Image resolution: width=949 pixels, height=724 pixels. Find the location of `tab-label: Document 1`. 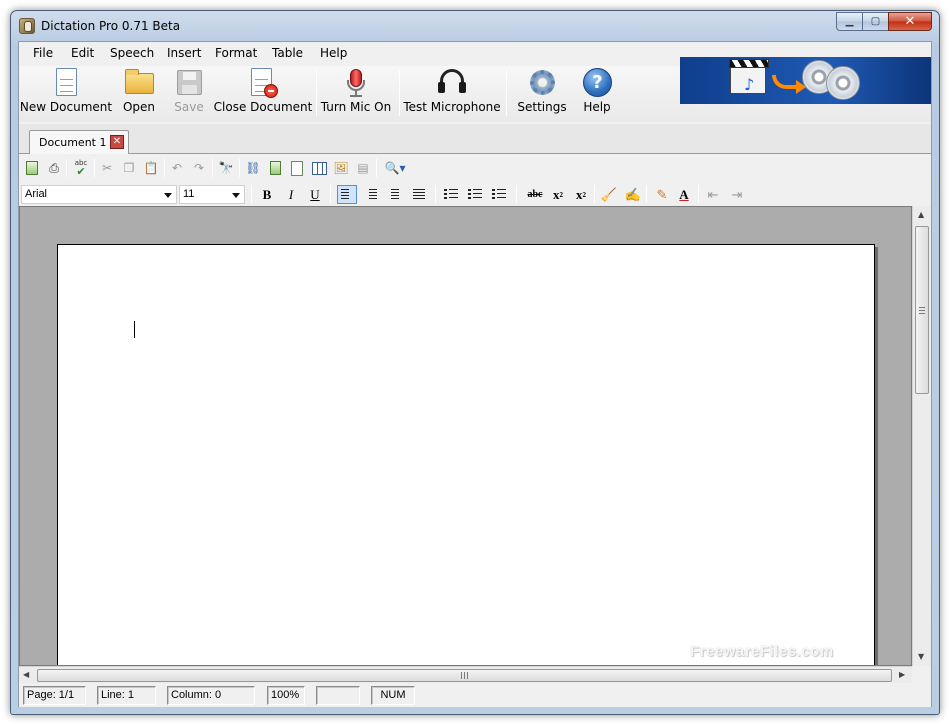

tab-label: Document 1 is located at coordinates (73, 142).